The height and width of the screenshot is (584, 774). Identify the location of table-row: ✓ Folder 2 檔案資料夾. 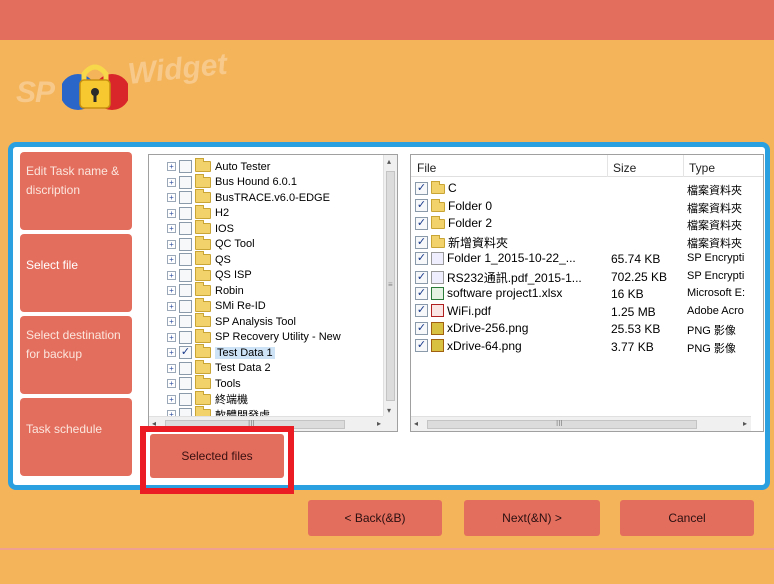
(587, 223).